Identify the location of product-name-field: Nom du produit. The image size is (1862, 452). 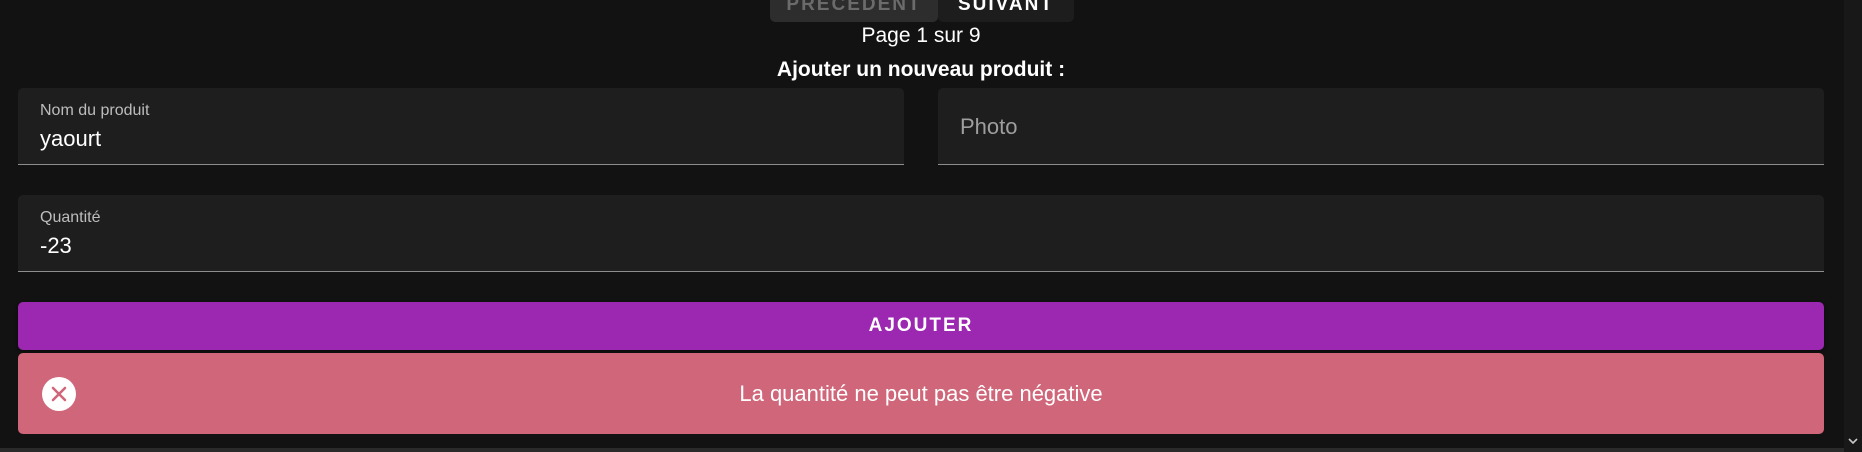
(461, 126).